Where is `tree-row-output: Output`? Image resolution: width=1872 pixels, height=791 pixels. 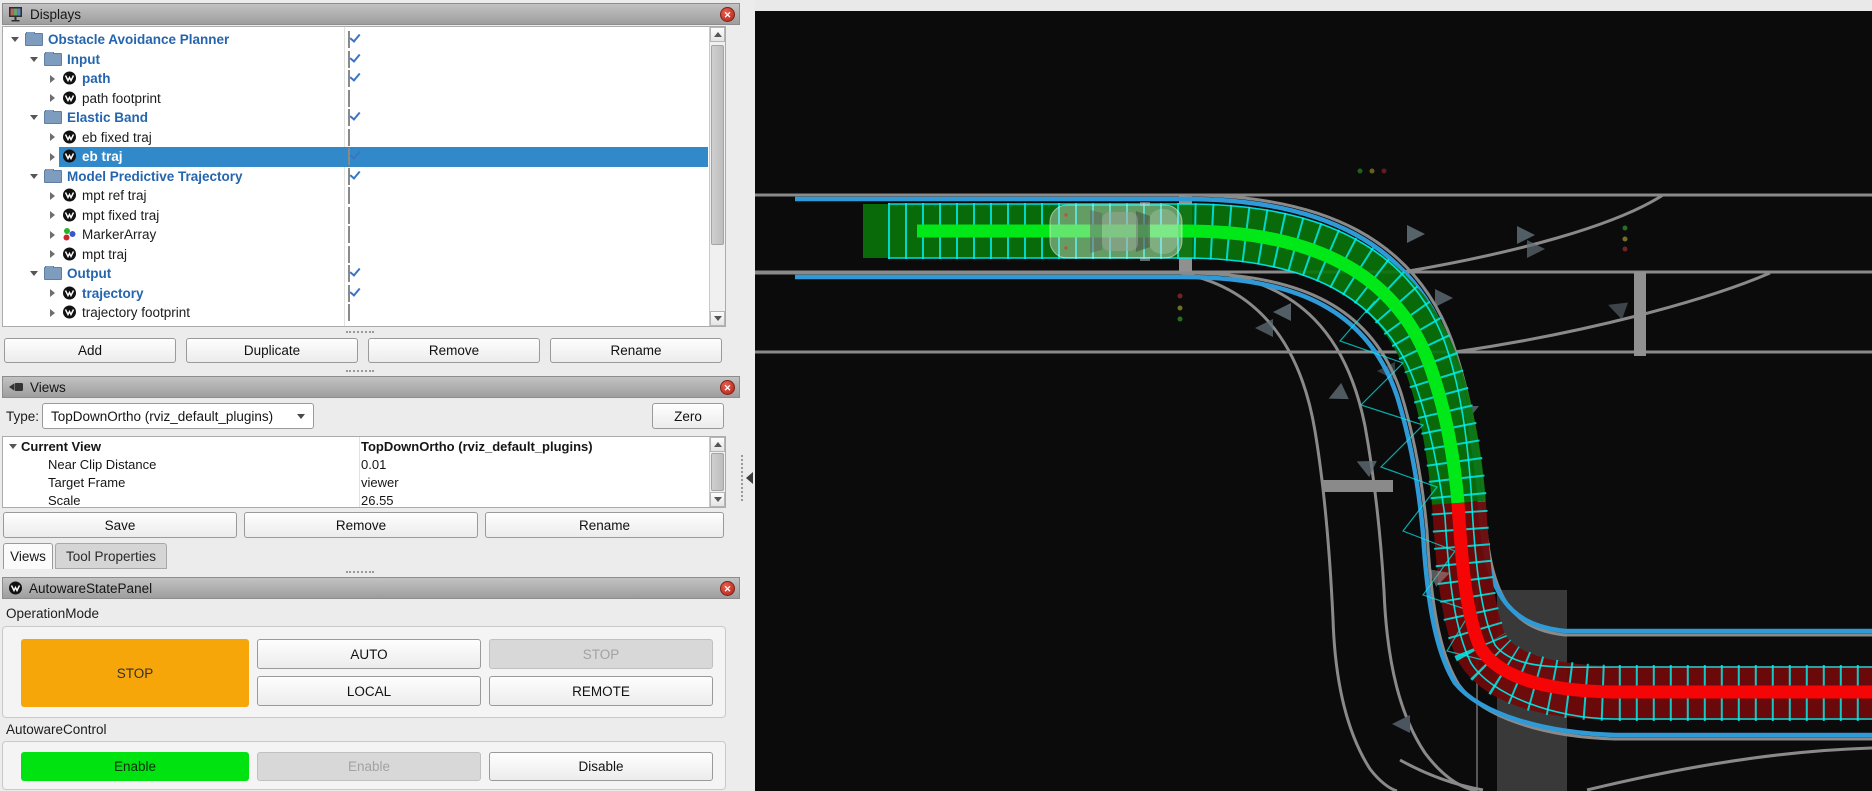
tree-row-output: Output is located at coordinates (355, 274).